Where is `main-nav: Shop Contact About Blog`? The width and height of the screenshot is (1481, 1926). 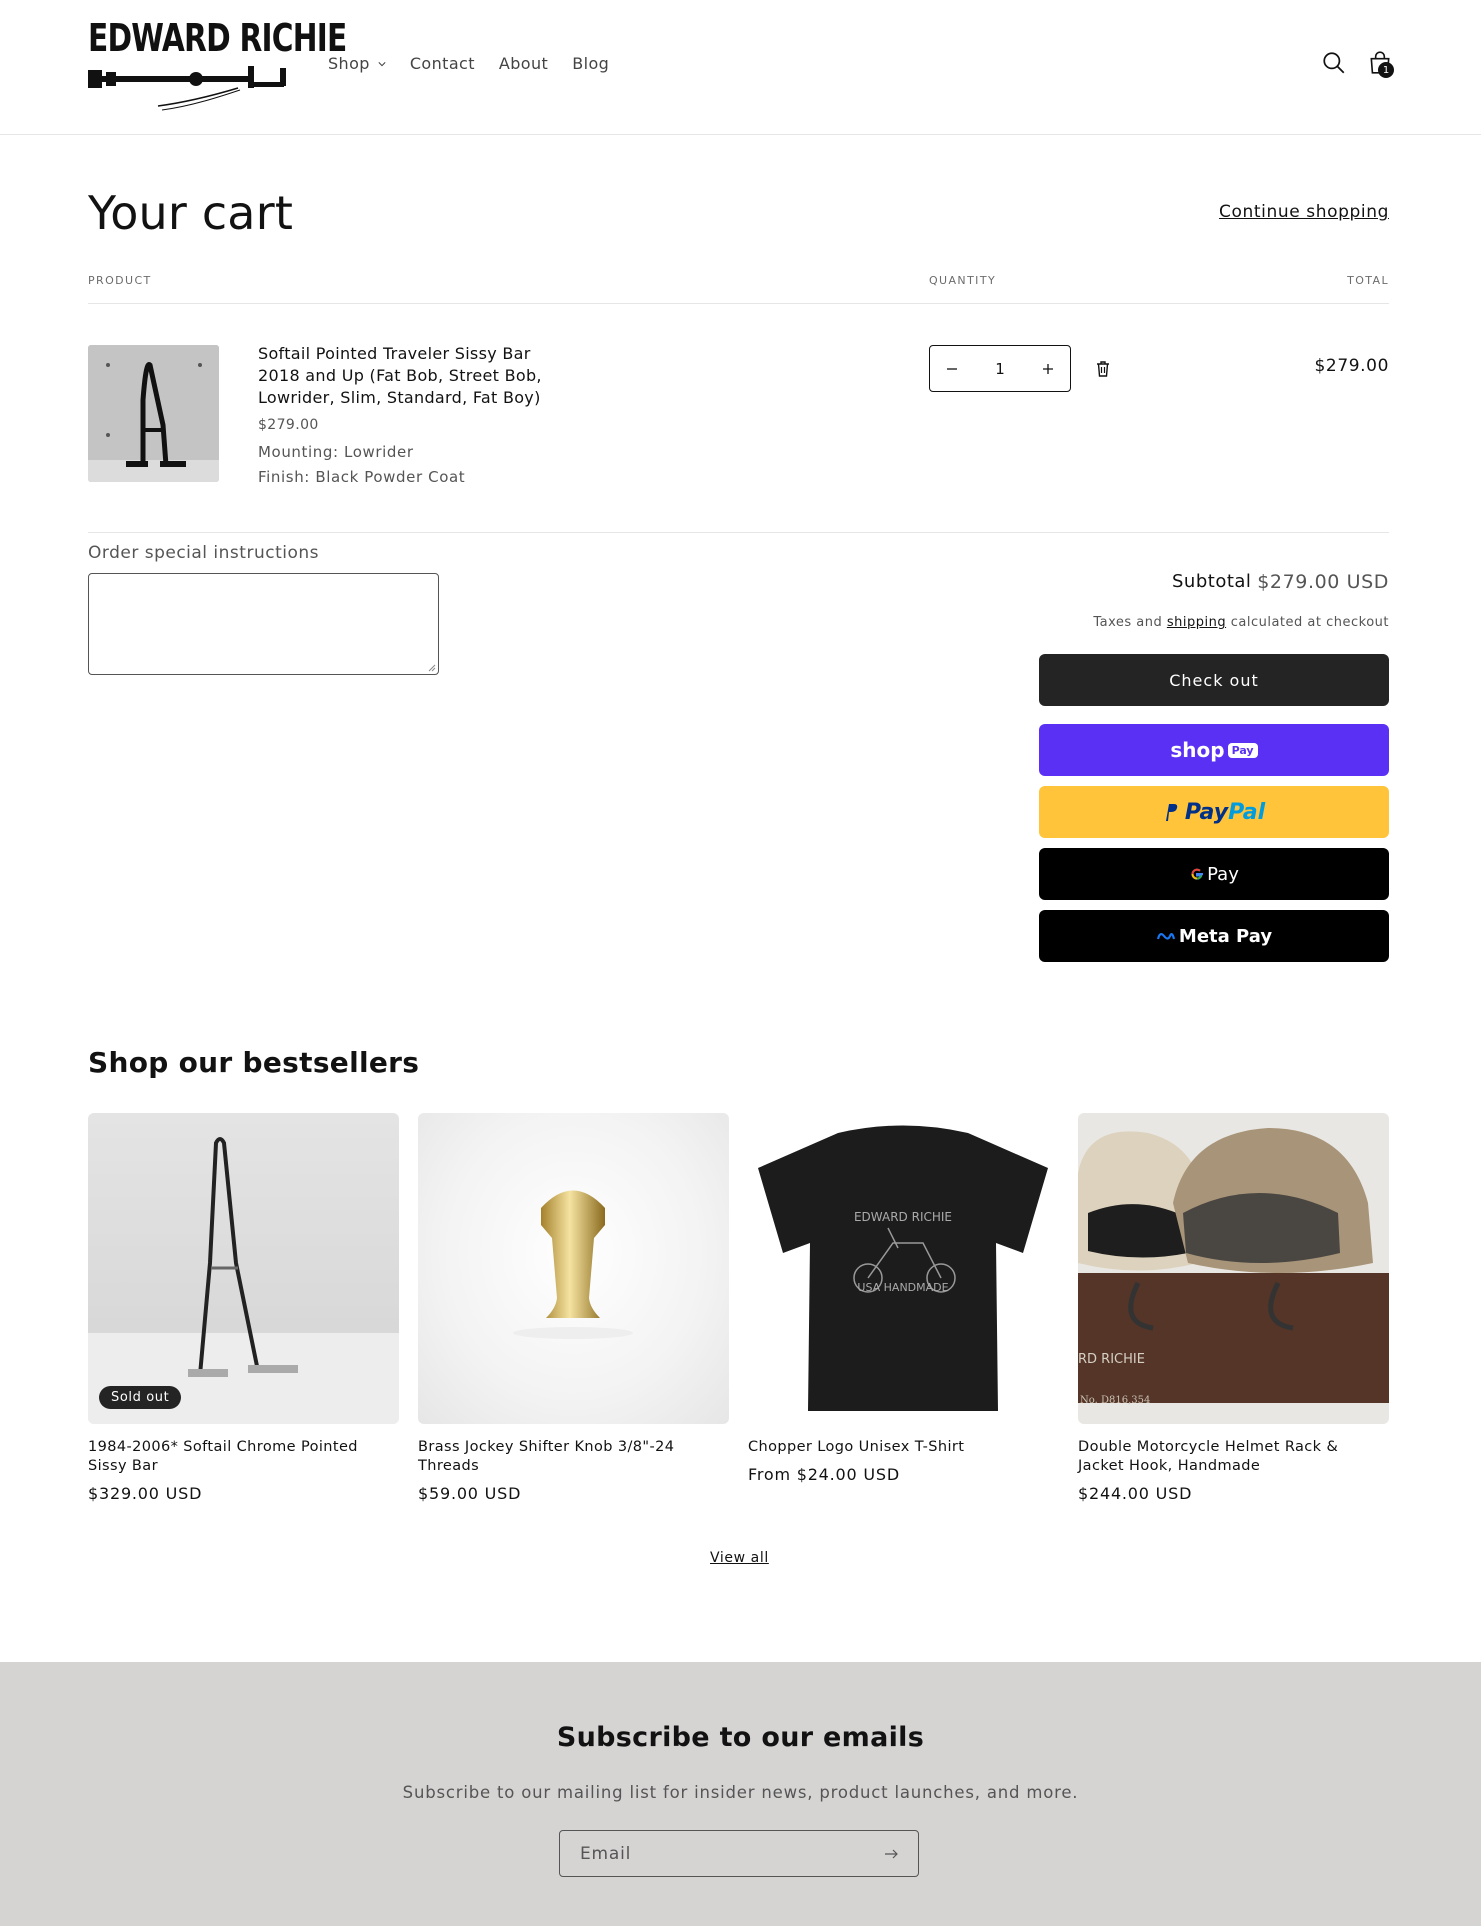
main-nav: Shop Contact About Blog is located at coordinates (480, 63).